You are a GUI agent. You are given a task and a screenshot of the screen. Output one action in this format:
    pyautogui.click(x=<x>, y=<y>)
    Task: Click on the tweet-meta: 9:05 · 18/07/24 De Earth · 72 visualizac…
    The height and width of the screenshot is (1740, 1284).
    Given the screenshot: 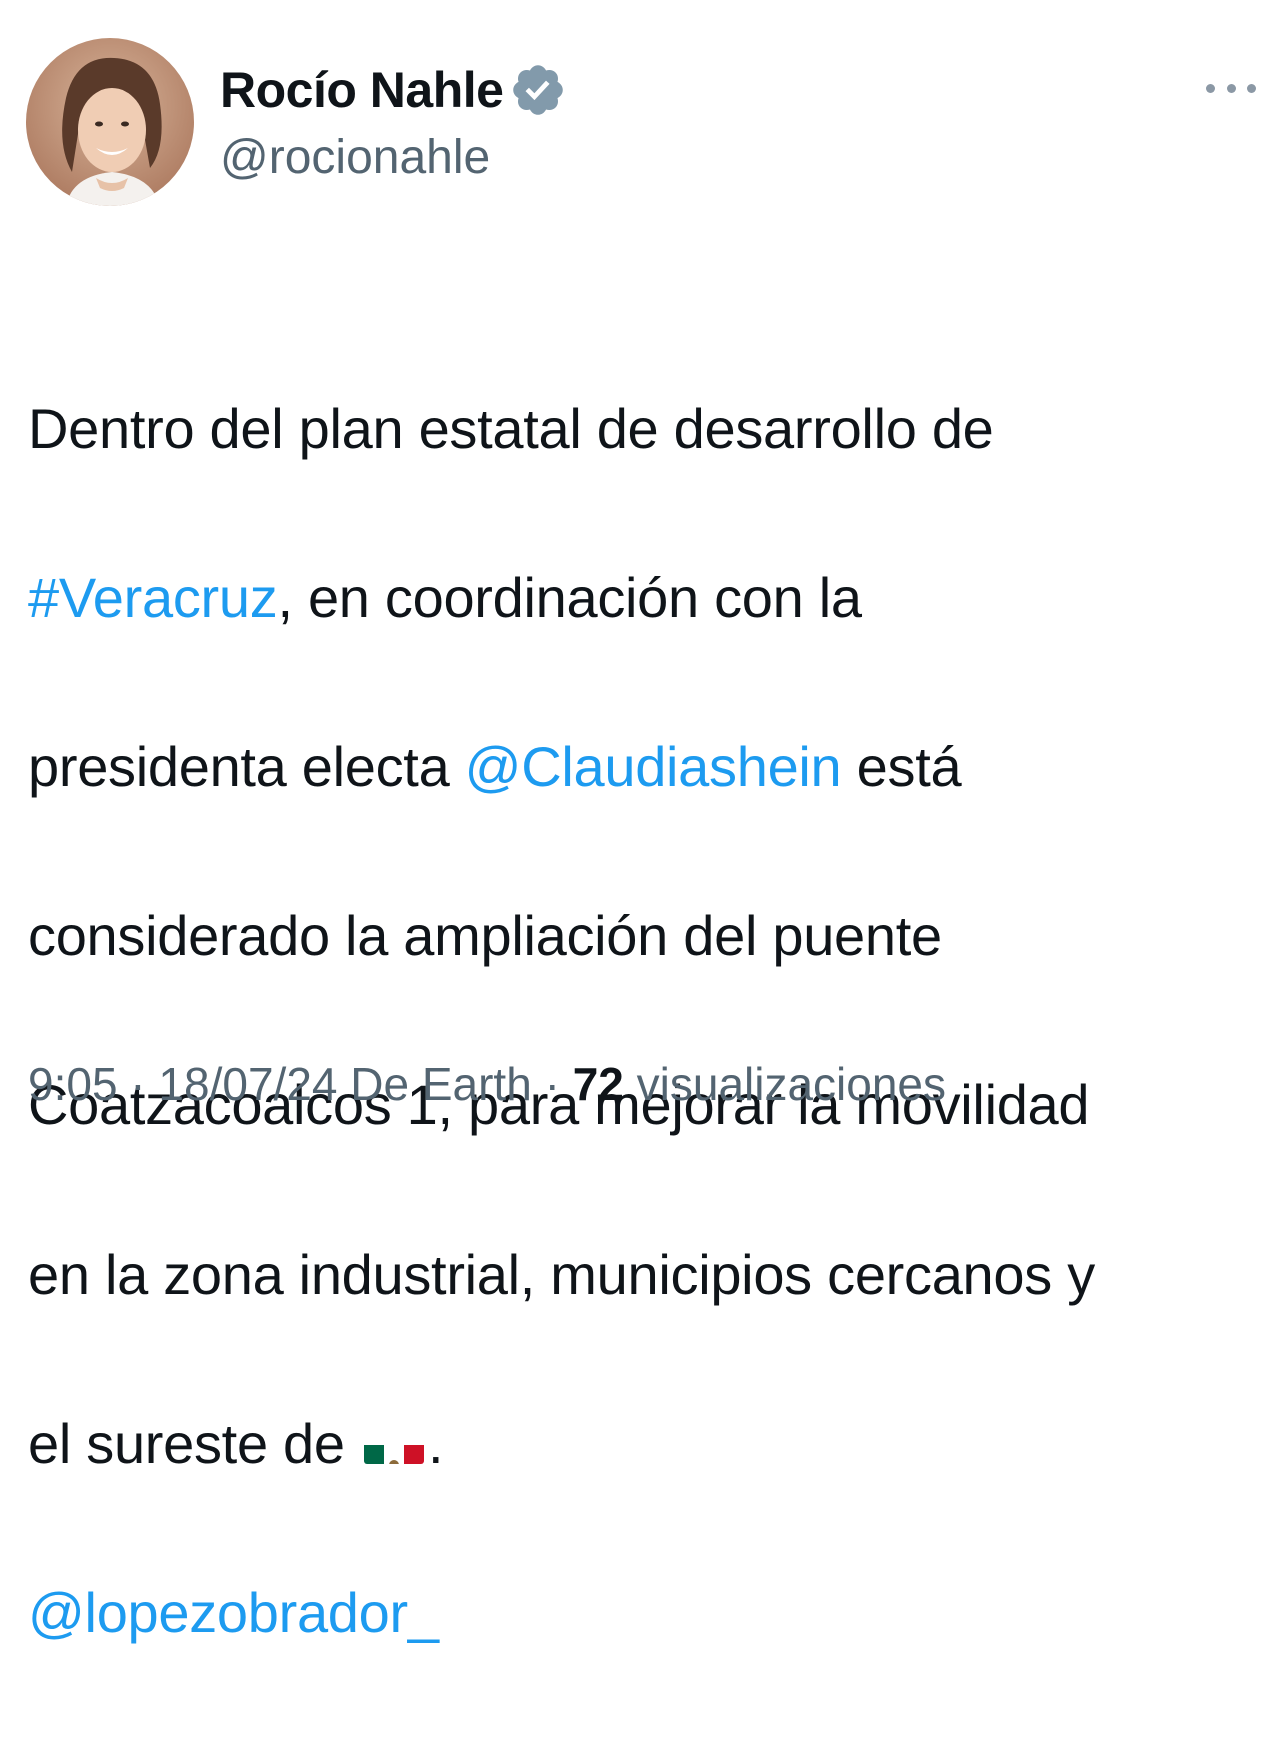 What is the action you would take?
    pyautogui.click(x=487, y=1084)
    